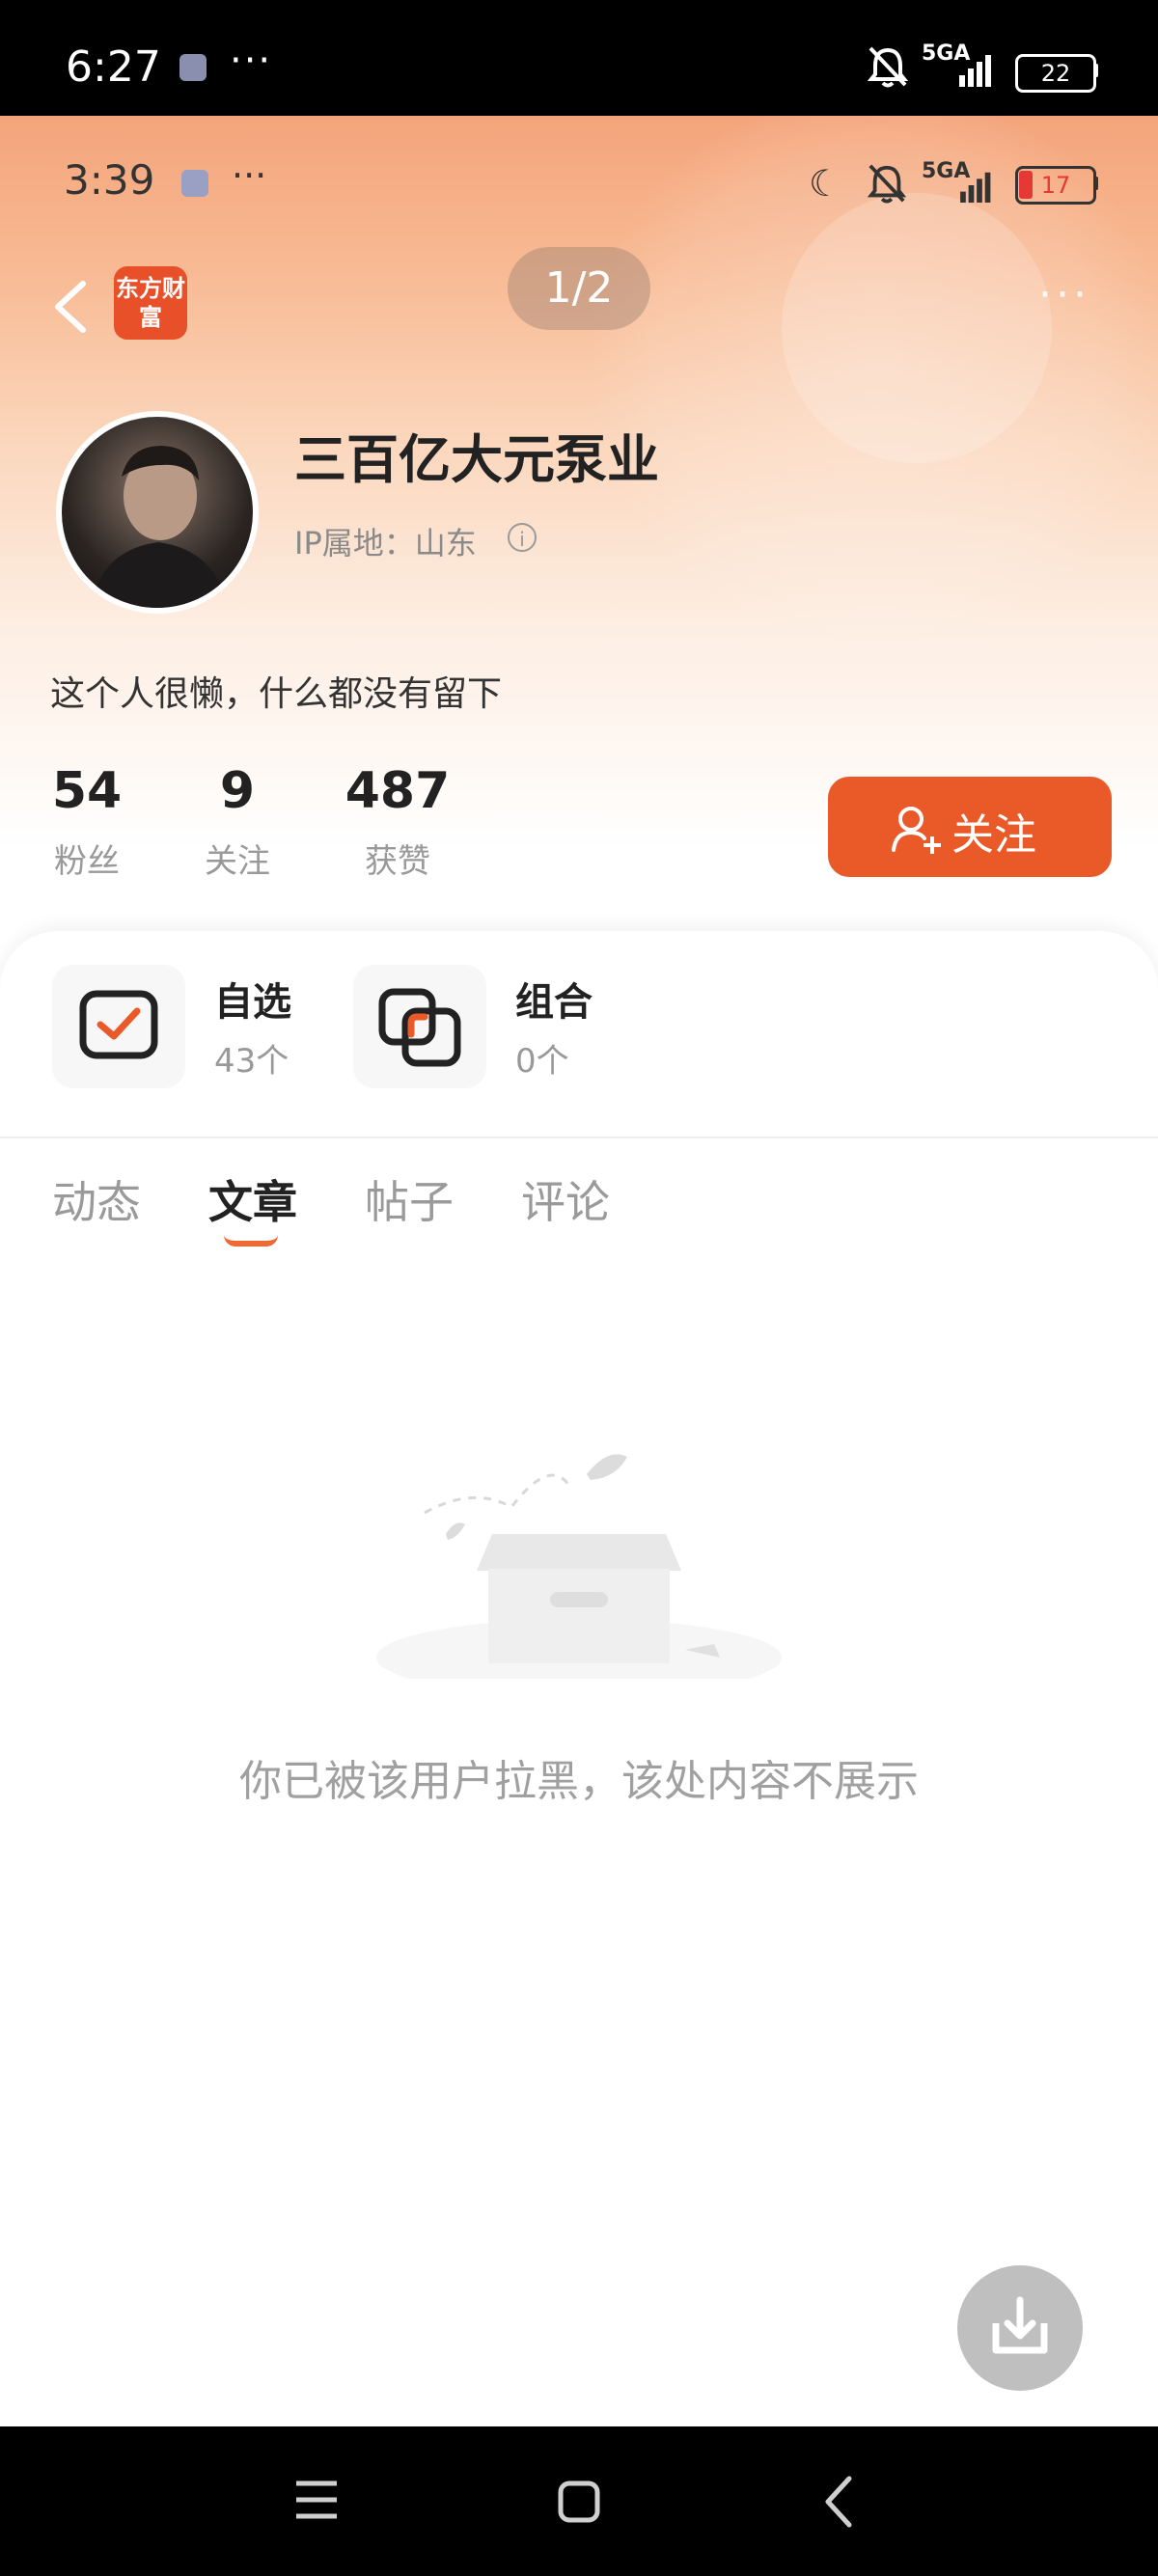  I want to click on divider, so click(579, 1138).